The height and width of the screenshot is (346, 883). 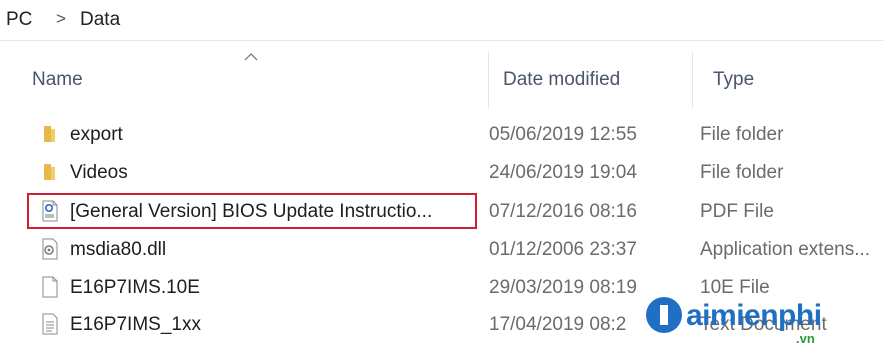 What do you see at coordinates (96, 134) in the screenshot?
I see `file-name: export` at bounding box center [96, 134].